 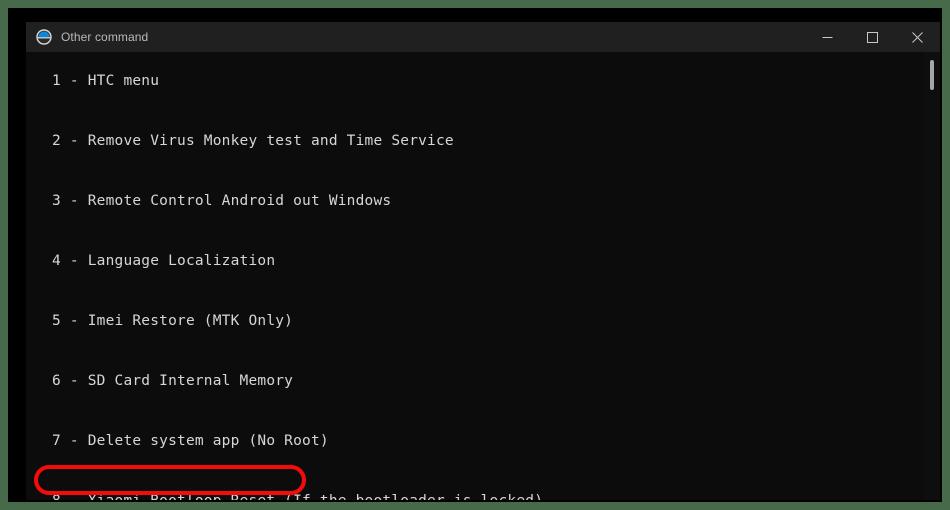 I want to click on console-line: 3 - Remote Control Android out Windows, so click(x=222, y=201).